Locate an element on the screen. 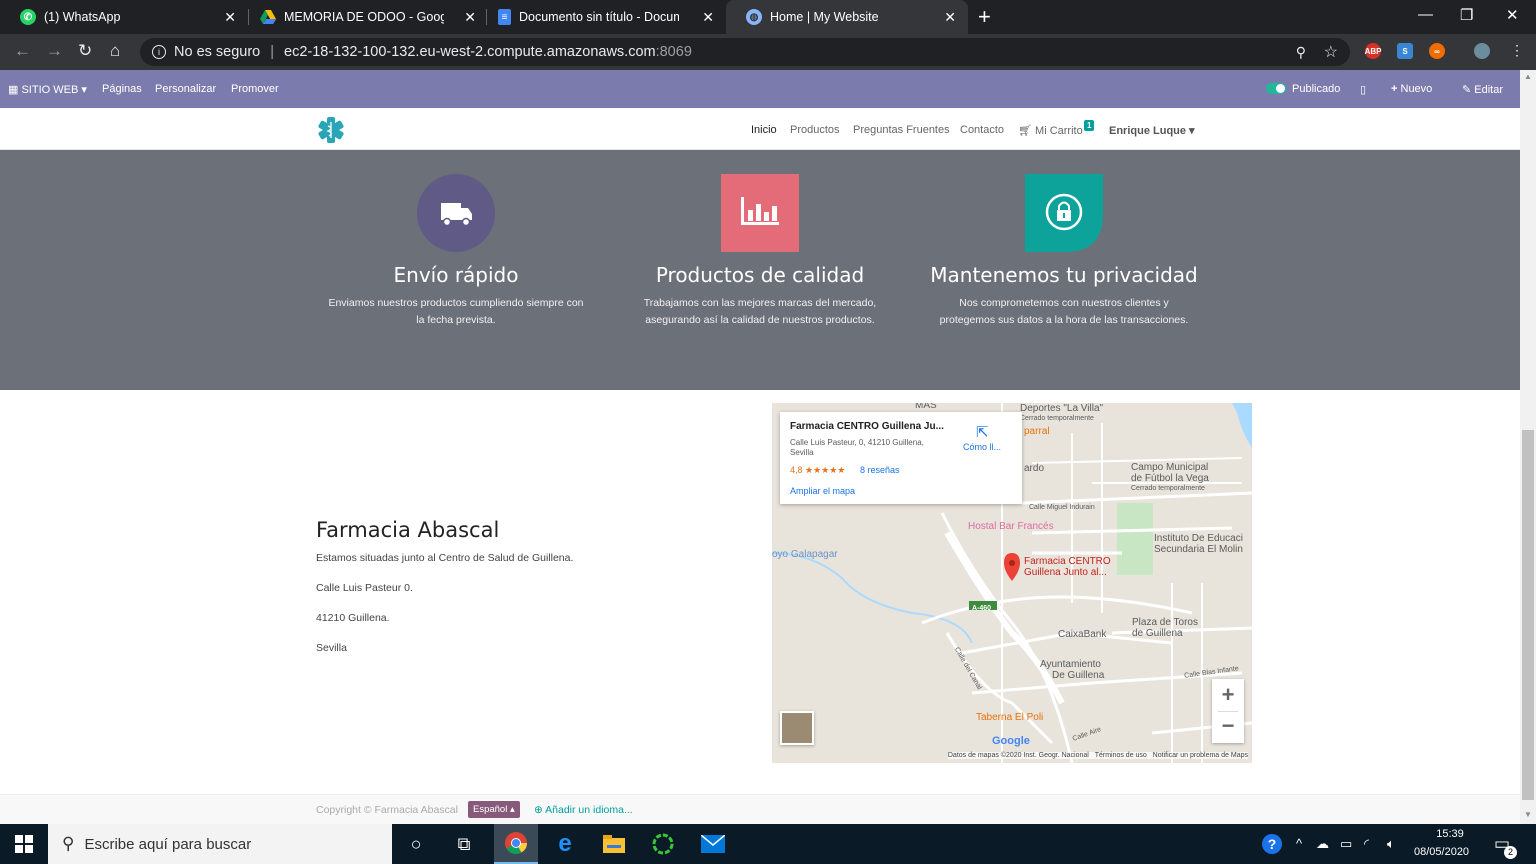 Image resolution: width=1536 pixels, height=864 pixels. pharmacy-logo is located at coordinates (331, 130).